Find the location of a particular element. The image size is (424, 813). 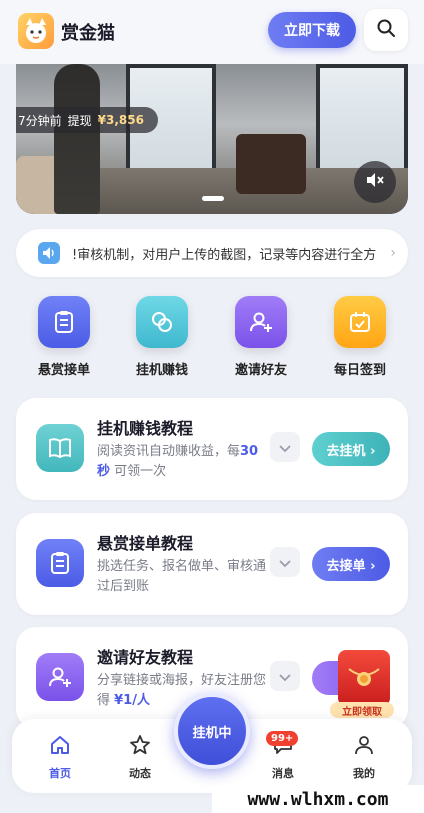

search-icon is located at coordinates (386, 30).